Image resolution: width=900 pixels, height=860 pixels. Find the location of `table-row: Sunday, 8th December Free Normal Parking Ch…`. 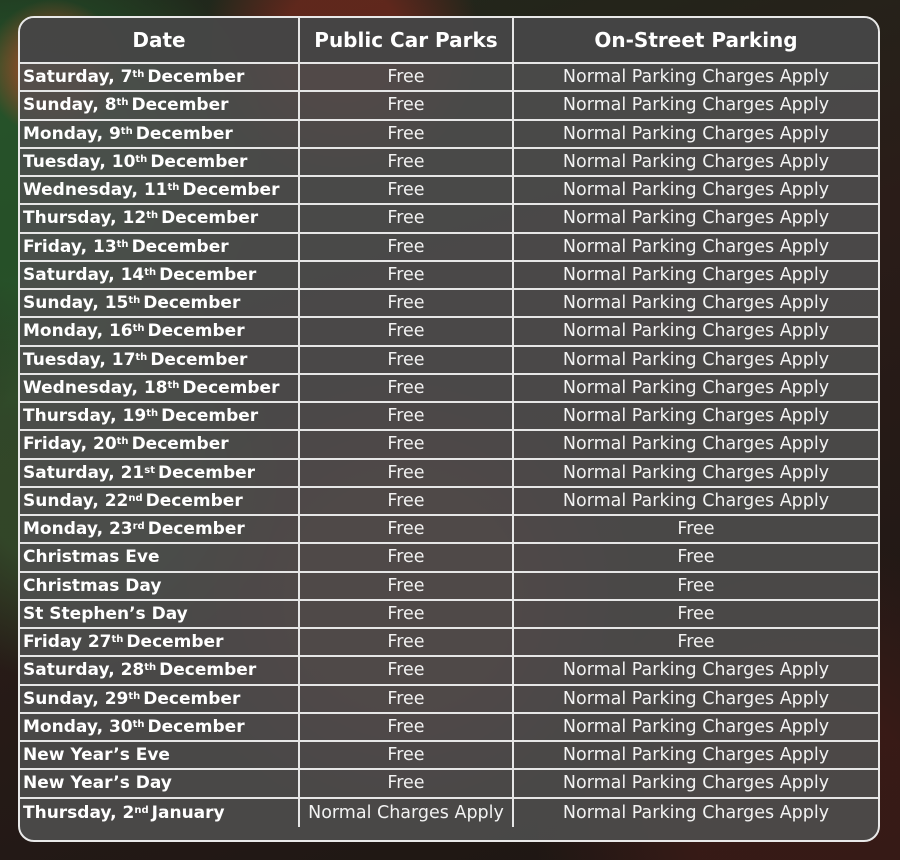

table-row: Sunday, 8th December Free Normal Parking Ch… is located at coordinates (449, 106).